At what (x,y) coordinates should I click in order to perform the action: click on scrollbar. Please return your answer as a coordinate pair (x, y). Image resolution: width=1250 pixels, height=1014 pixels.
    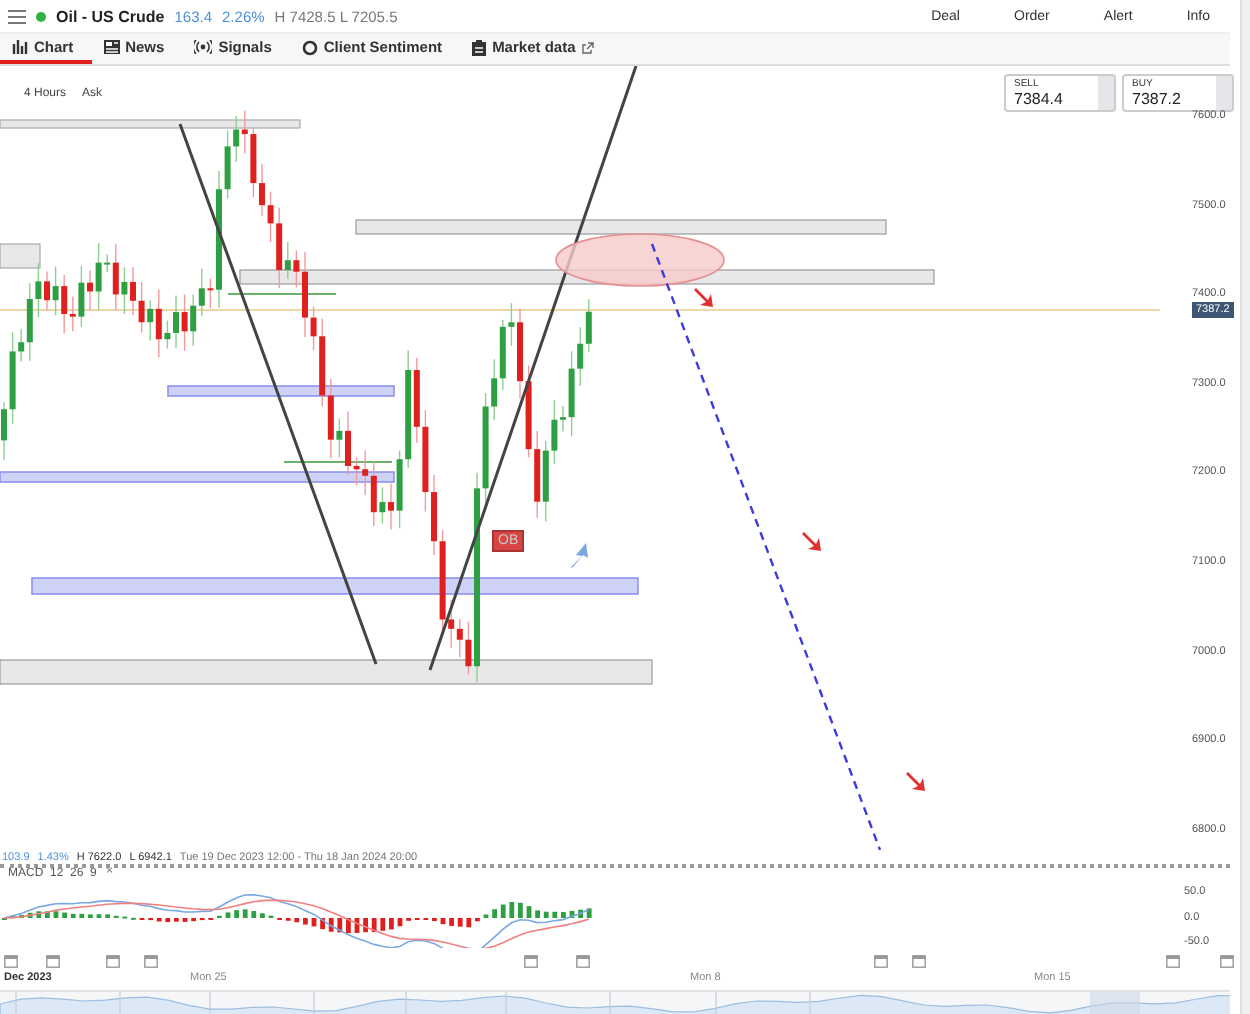
    Looking at the image, I should click on (1245, 507).